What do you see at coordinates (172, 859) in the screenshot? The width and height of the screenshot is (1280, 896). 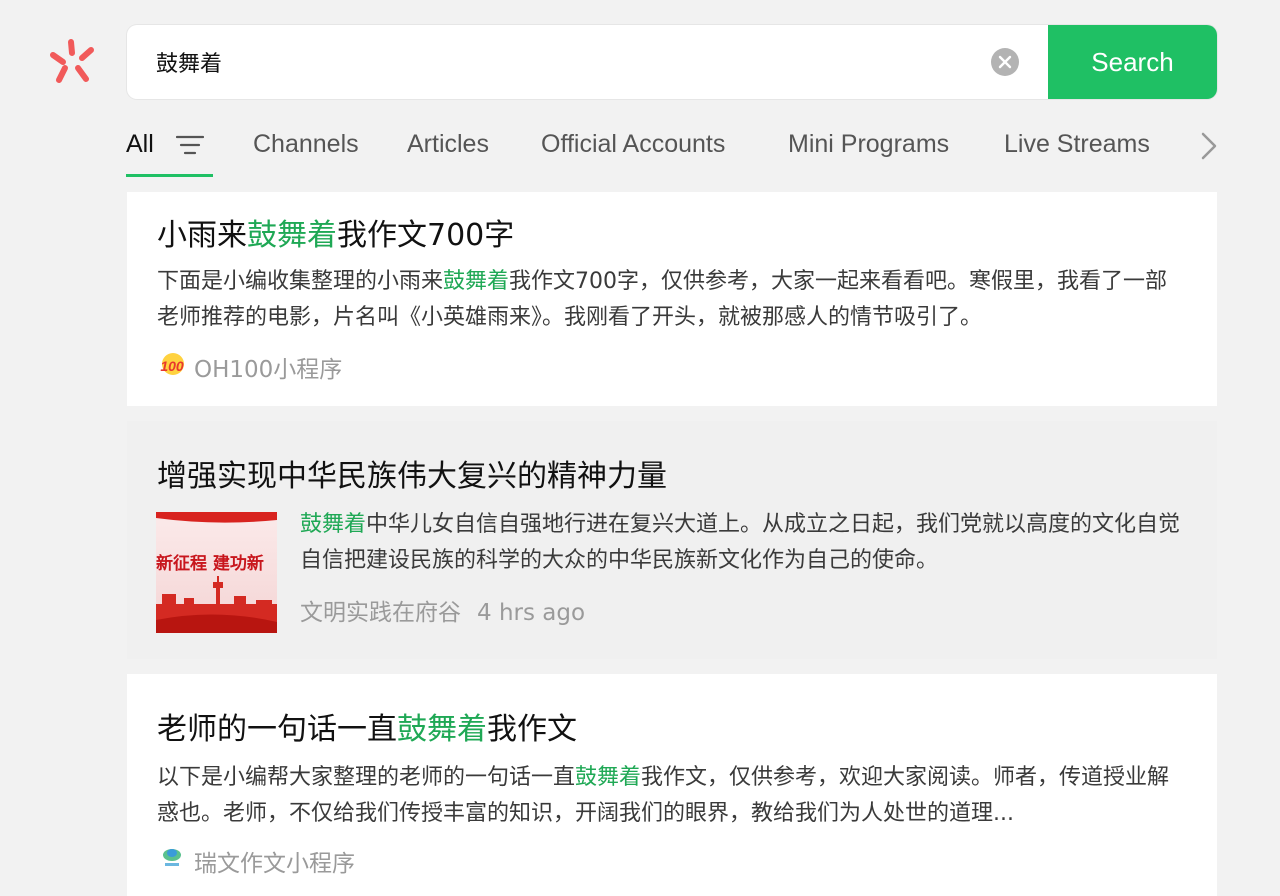 I see `source-logo-icon` at bounding box center [172, 859].